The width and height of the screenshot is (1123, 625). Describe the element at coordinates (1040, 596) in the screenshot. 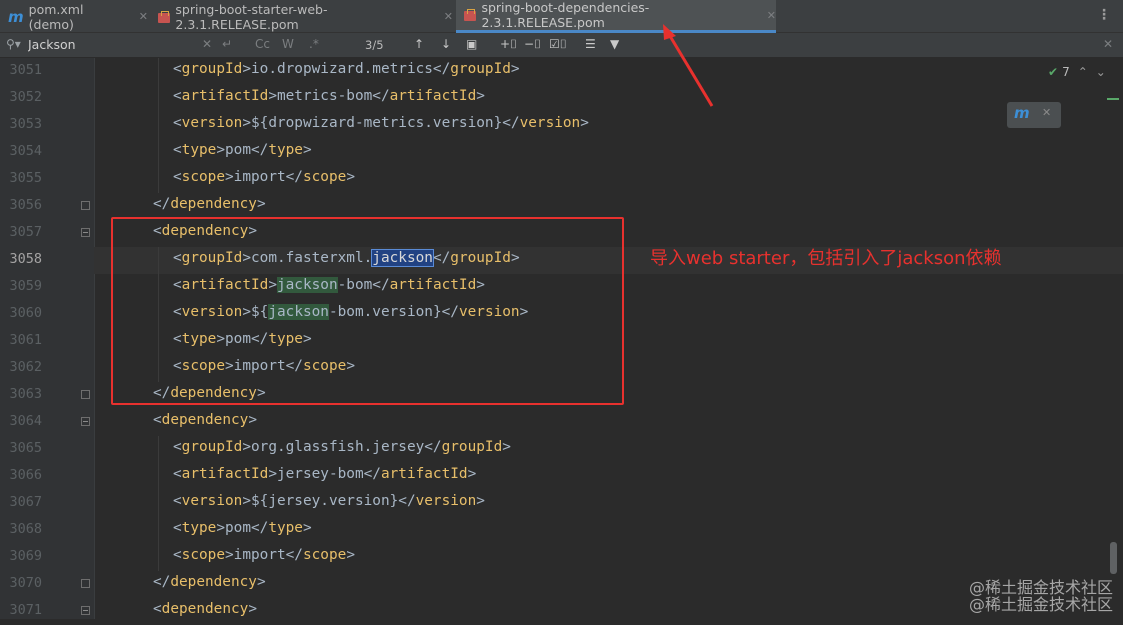

I see `watermark: @稀土掘金技术社区 @稀土掘金技术社区` at that location.